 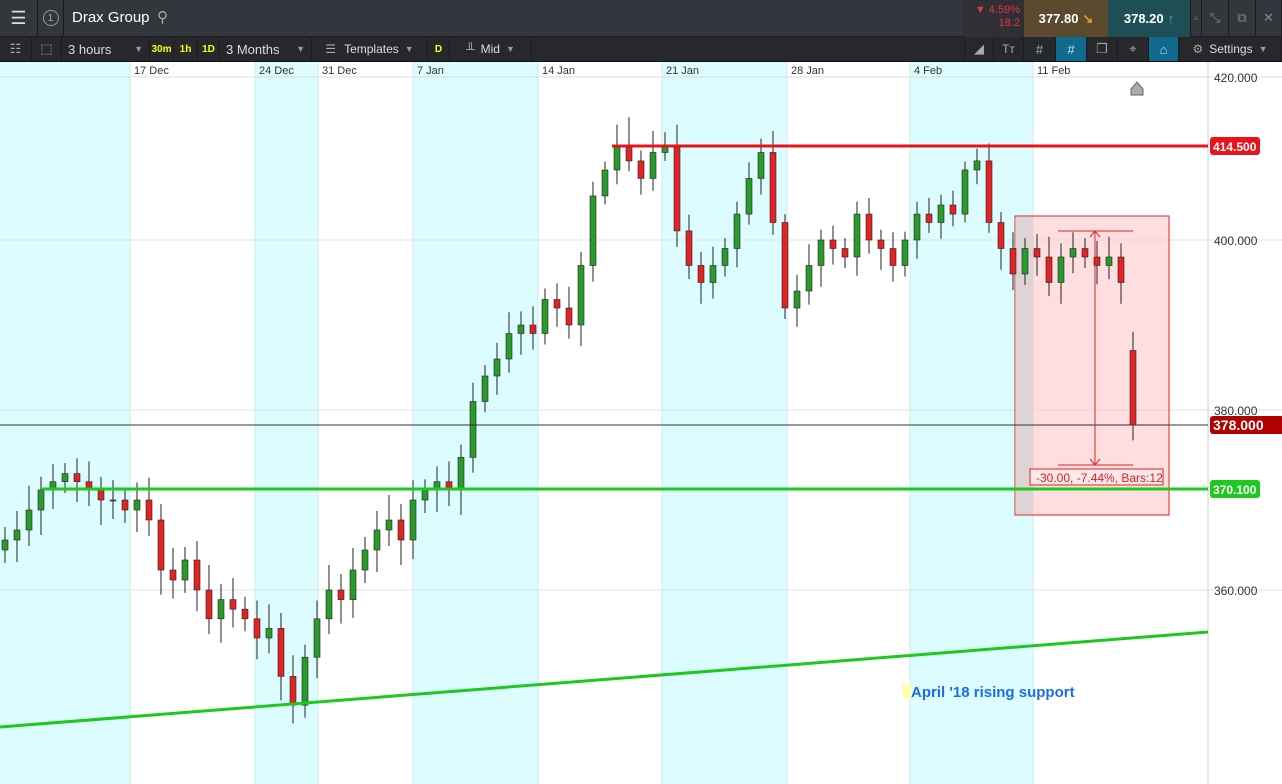 What do you see at coordinates (491, 49) in the screenshot?
I see `price-type-select: ╨ Mid ▼` at bounding box center [491, 49].